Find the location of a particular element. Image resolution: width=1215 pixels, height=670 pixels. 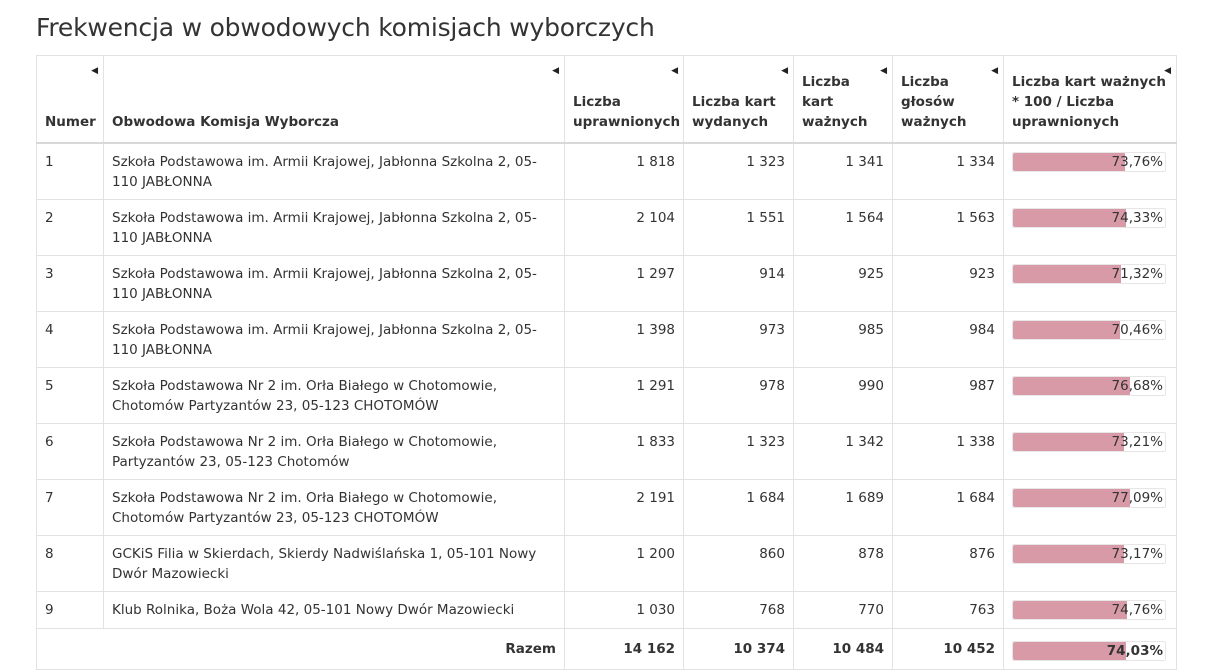

cell-glosow-waznych: 923 is located at coordinates (948, 283).